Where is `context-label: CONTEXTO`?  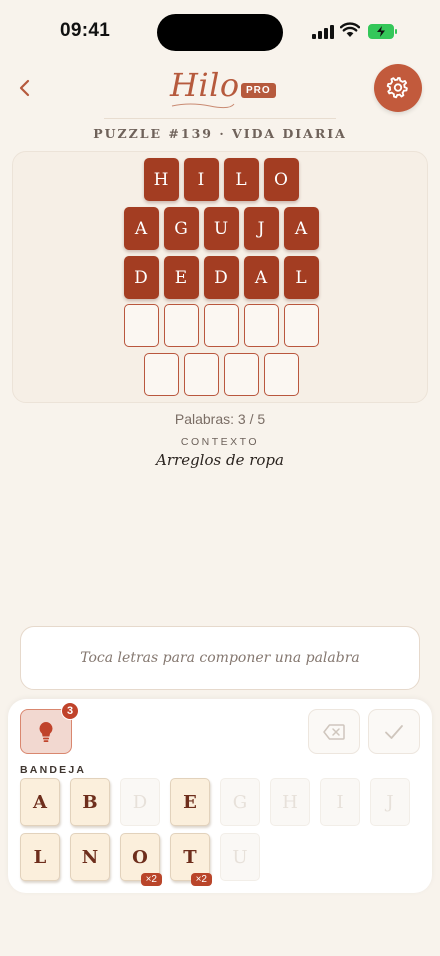 context-label: CONTEXTO is located at coordinates (220, 442).